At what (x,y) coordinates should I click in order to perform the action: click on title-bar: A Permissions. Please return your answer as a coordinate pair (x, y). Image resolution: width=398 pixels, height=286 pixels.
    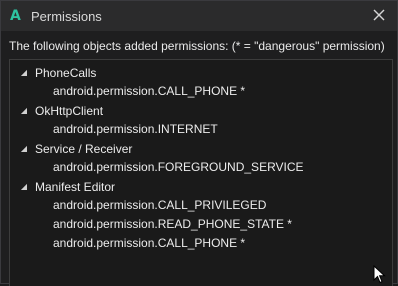
    Looking at the image, I should click on (199, 16).